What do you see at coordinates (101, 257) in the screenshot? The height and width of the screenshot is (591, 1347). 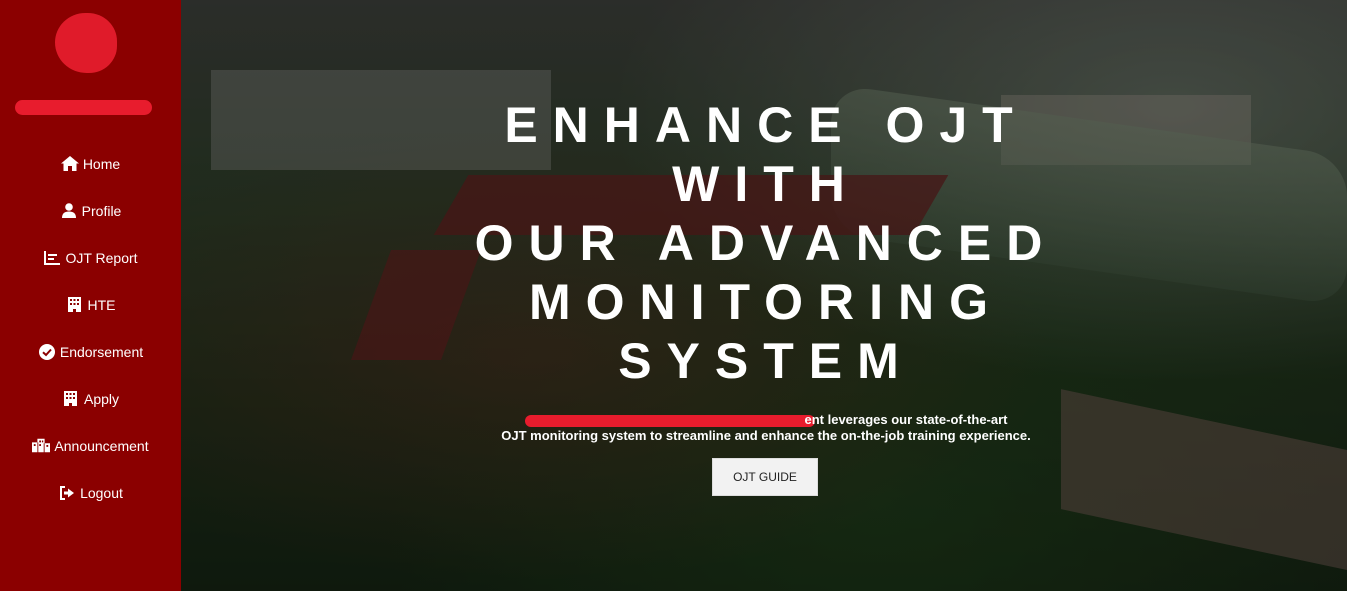 I see `sidebar-item-label: OJT Report` at bounding box center [101, 257].